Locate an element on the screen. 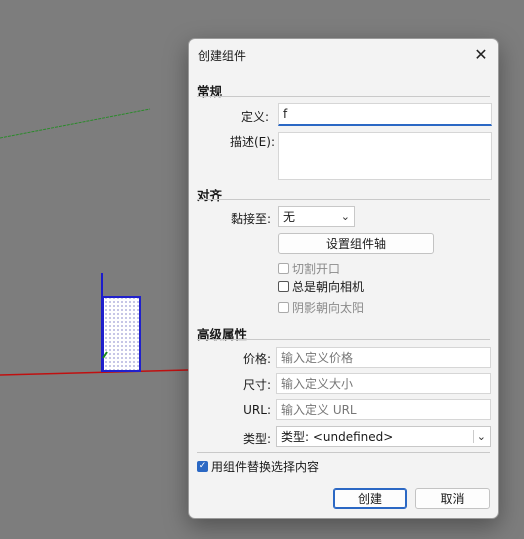  description-field is located at coordinates (385, 156).